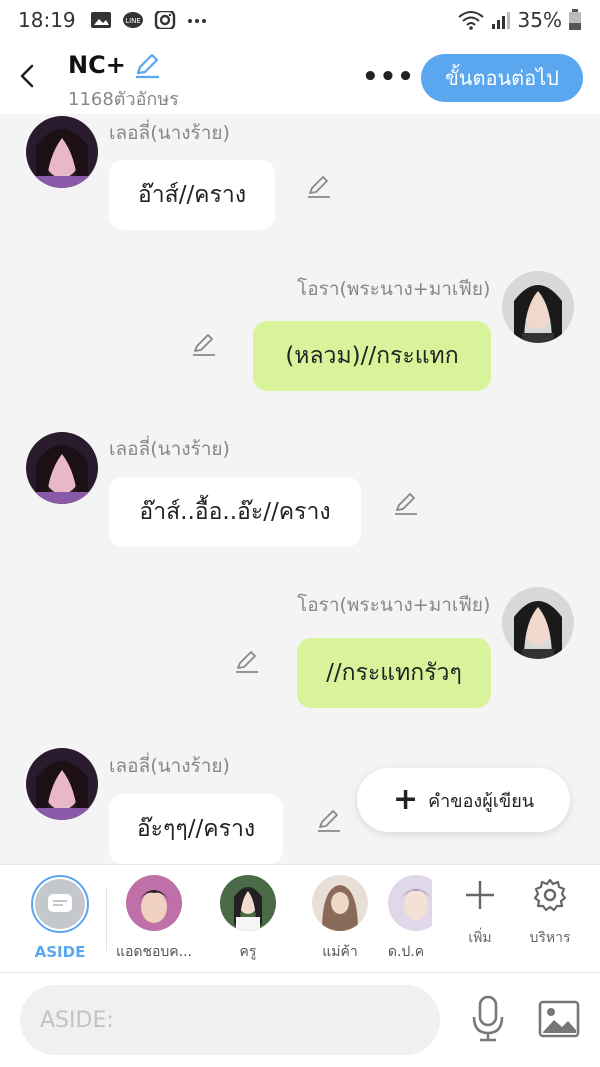 Image resolution: width=600 pixels, height=1067 pixels. I want to click on character-aside: ASIDE, so click(60, 918).